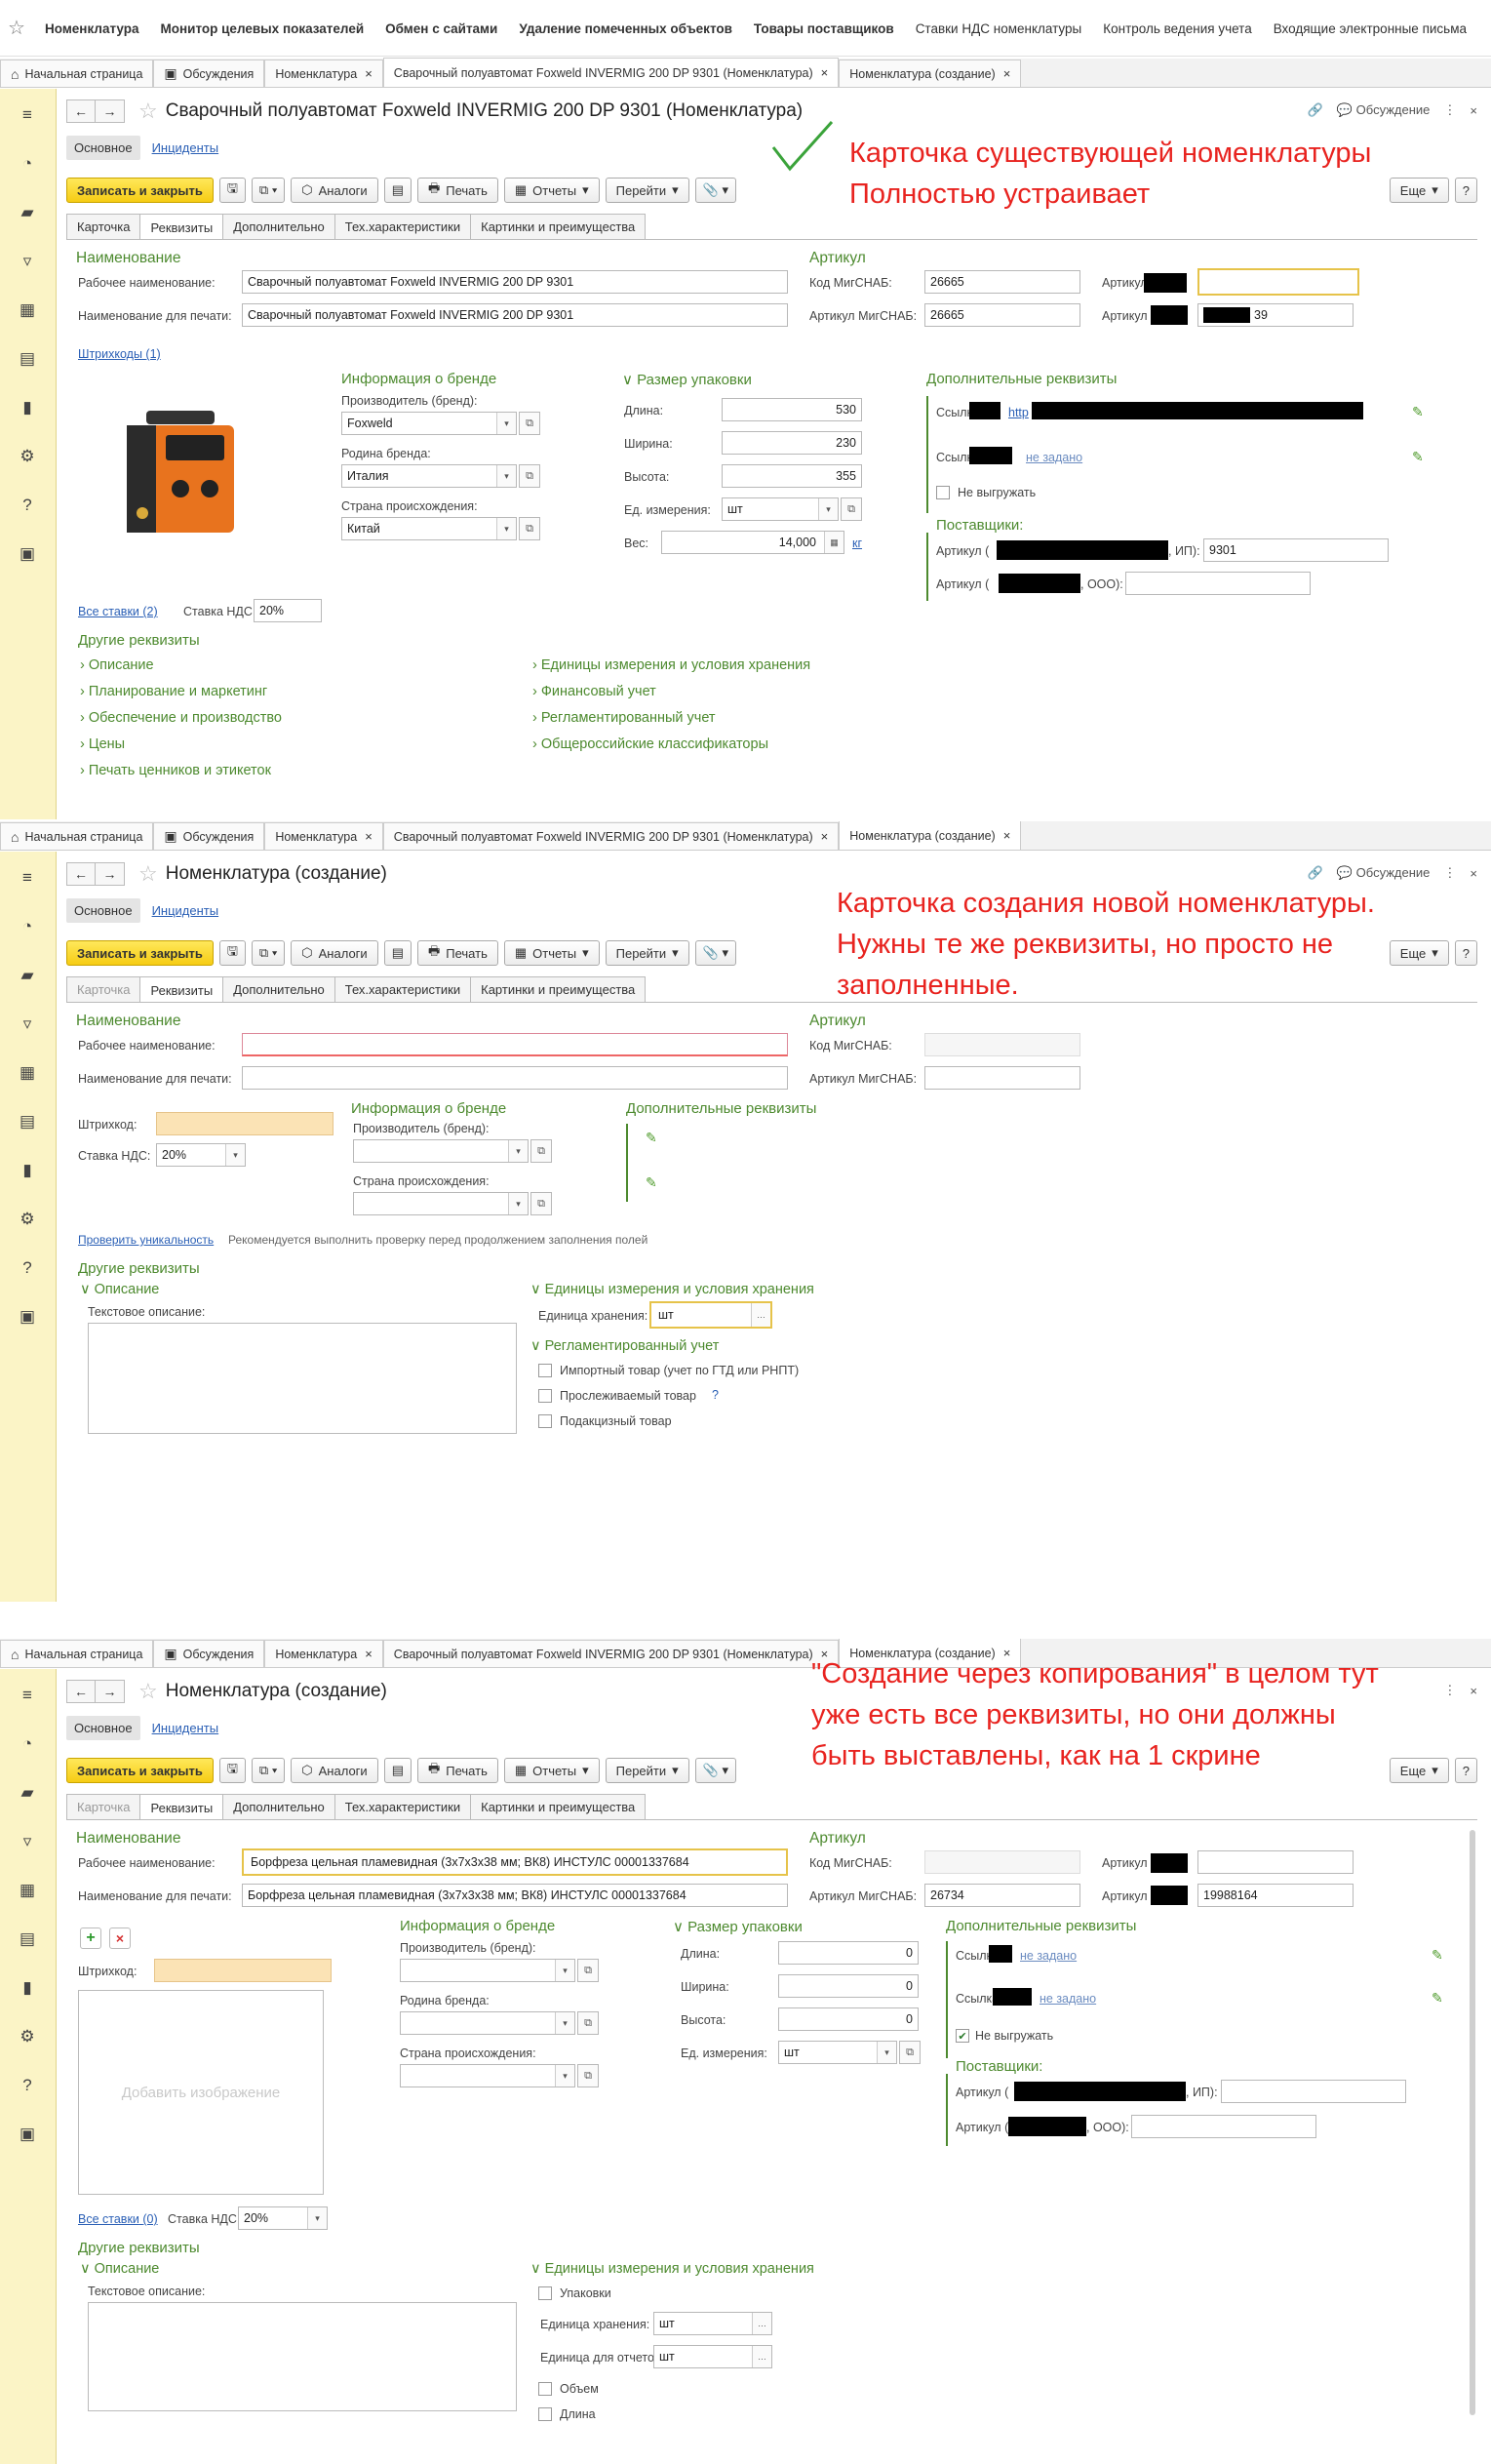 Image resolution: width=1491 pixels, height=2464 pixels. What do you see at coordinates (90, 1938) in the screenshot?
I see `add-icon: +` at bounding box center [90, 1938].